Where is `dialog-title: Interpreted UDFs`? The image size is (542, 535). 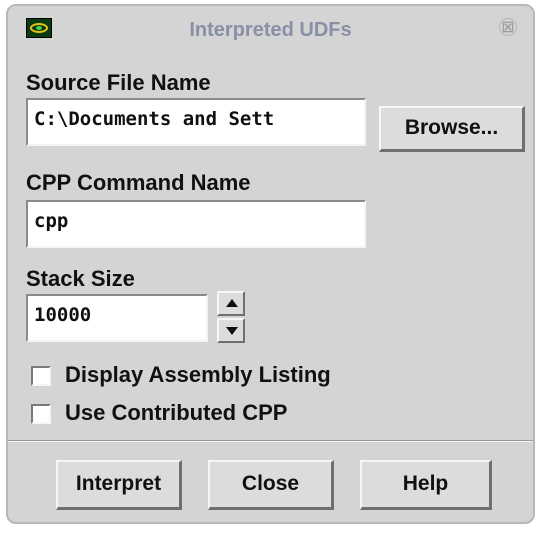
dialog-title: Interpreted UDFs is located at coordinates (270, 30).